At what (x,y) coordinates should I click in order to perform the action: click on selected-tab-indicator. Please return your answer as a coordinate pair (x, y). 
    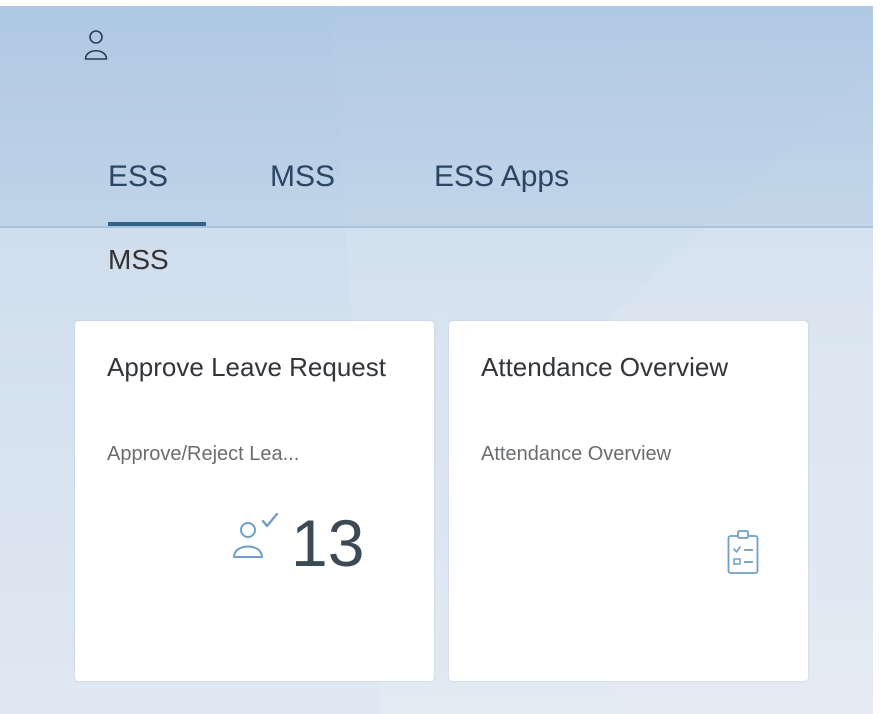
    Looking at the image, I should click on (157, 224).